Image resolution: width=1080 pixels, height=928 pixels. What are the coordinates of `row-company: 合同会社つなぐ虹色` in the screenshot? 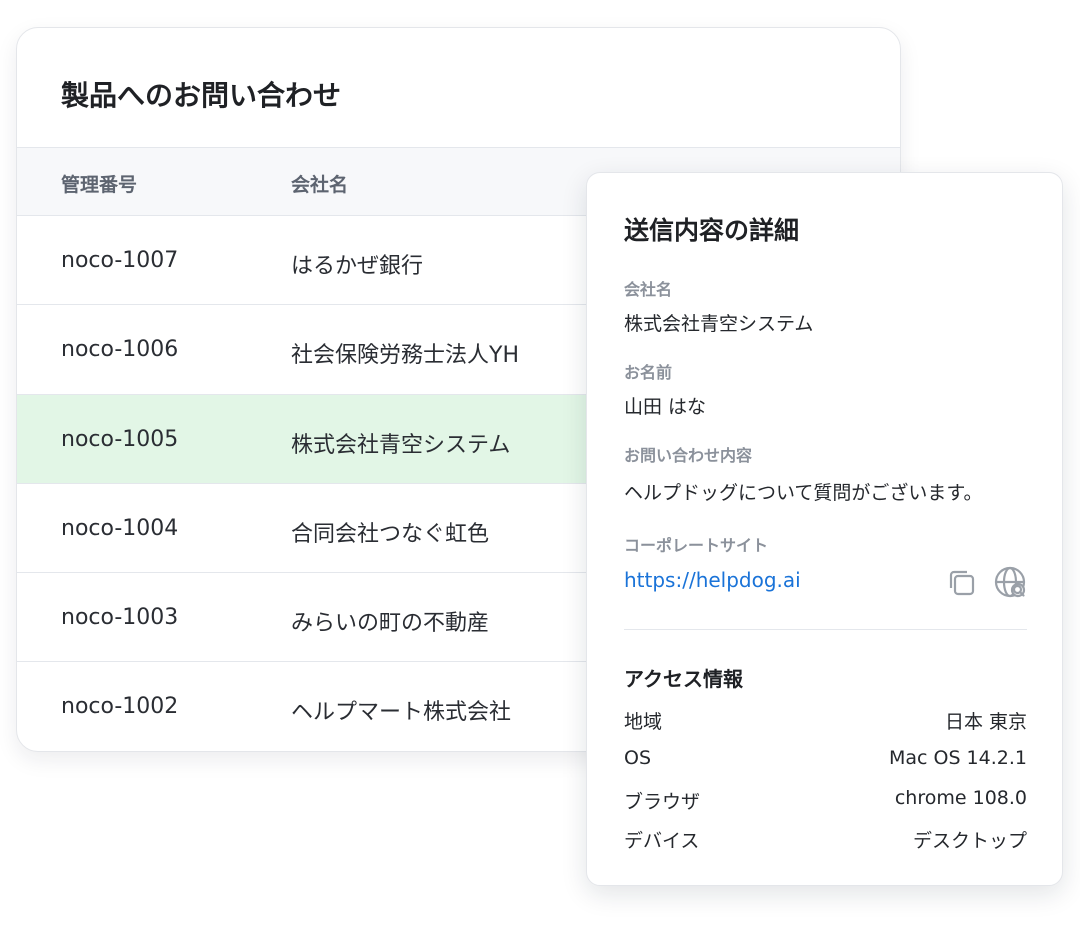 It's located at (390, 534).